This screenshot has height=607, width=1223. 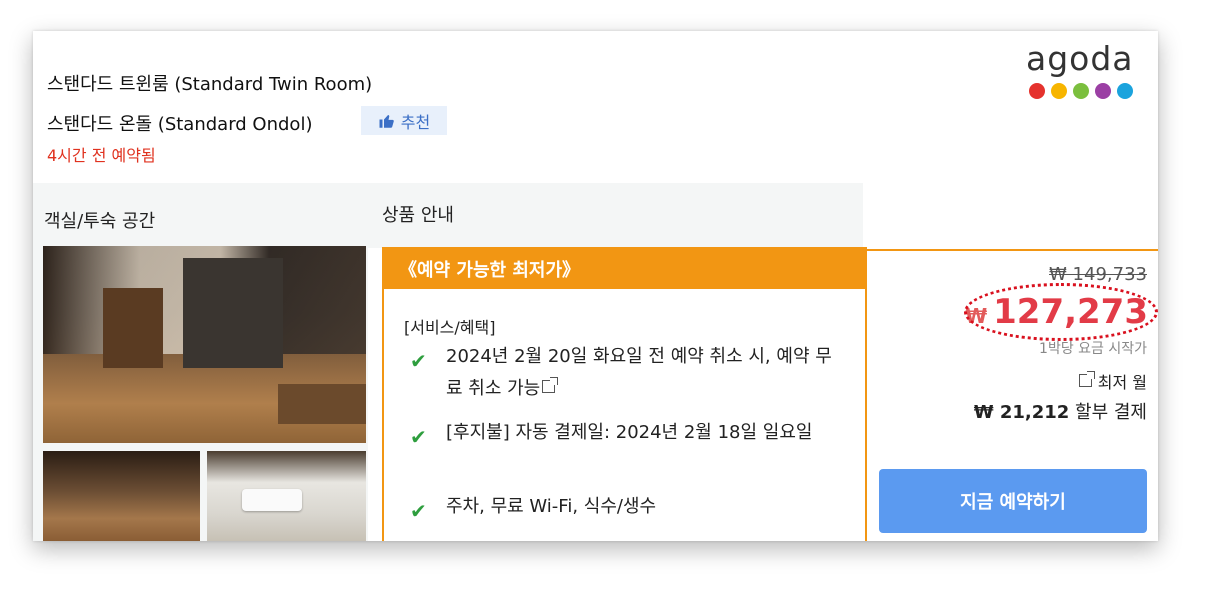 What do you see at coordinates (629, 432) in the screenshot?
I see `benefit-text: [후지불] 자동 결제일: 2024년 2월 18일 일요일` at bounding box center [629, 432].